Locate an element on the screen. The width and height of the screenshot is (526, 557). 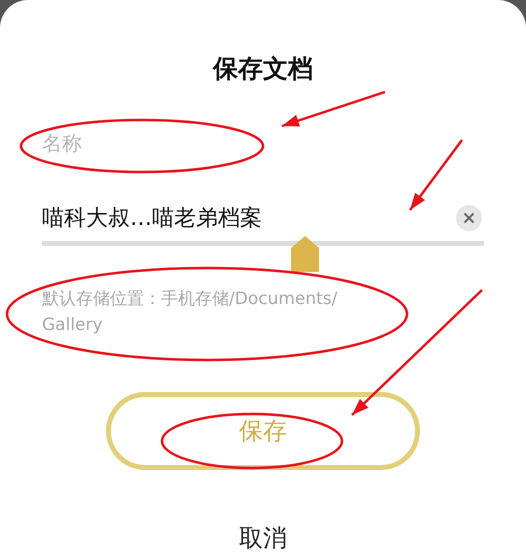
cursor-handle-icon is located at coordinates (305, 254).